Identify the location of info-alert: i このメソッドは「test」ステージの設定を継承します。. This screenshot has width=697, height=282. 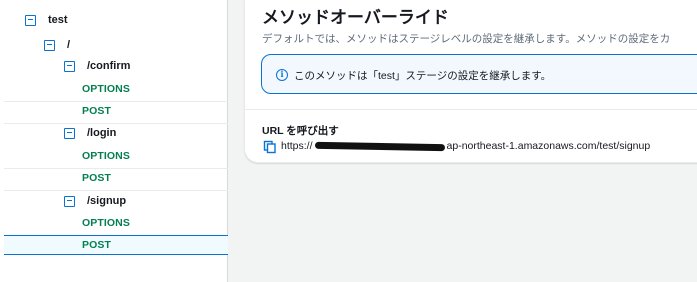
(479, 74).